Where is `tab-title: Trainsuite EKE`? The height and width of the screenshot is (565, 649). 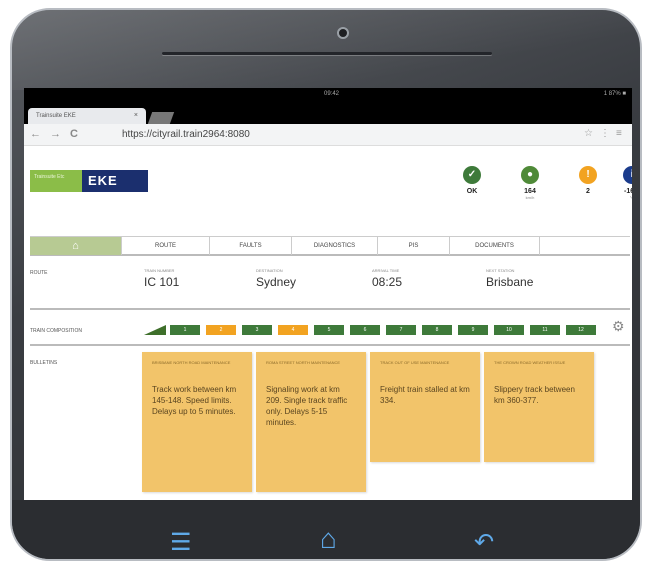 tab-title: Trainsuite EKE is located at coordinates (56, 116).